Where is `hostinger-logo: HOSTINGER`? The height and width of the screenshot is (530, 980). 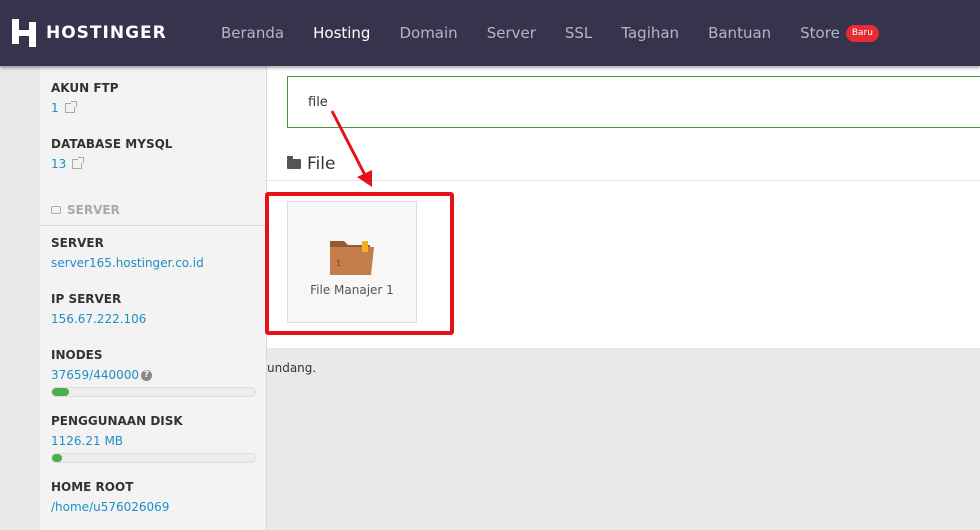 hostinger-logo: HOSTINGER is located at coordinates (89, 33).